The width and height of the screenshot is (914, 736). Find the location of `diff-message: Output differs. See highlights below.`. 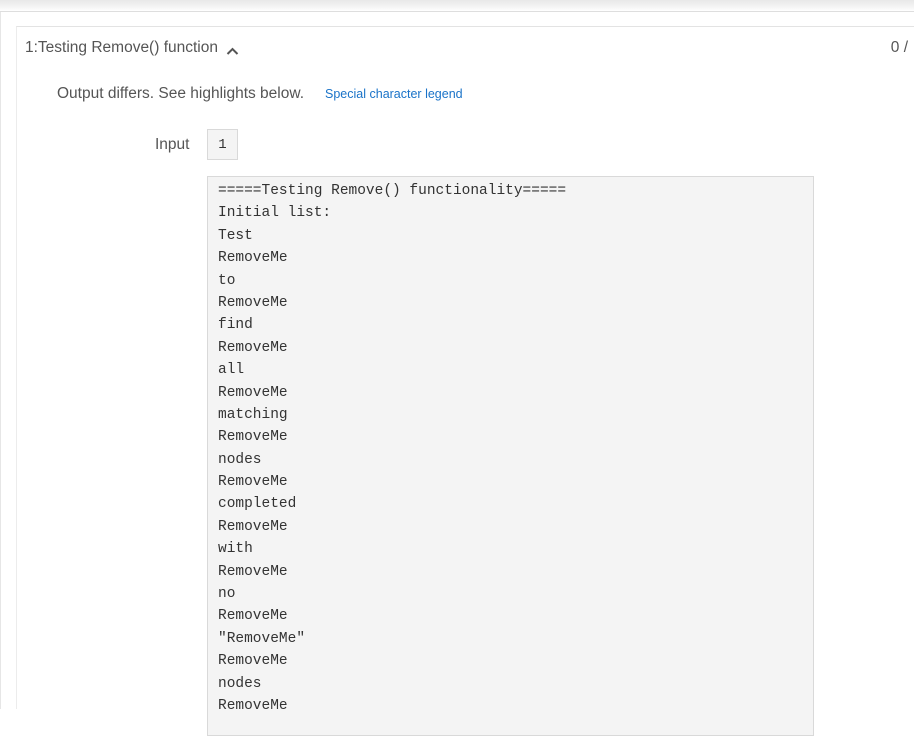

diff-message: Output differs. See highlights below. is located at coordinates (181, 93).